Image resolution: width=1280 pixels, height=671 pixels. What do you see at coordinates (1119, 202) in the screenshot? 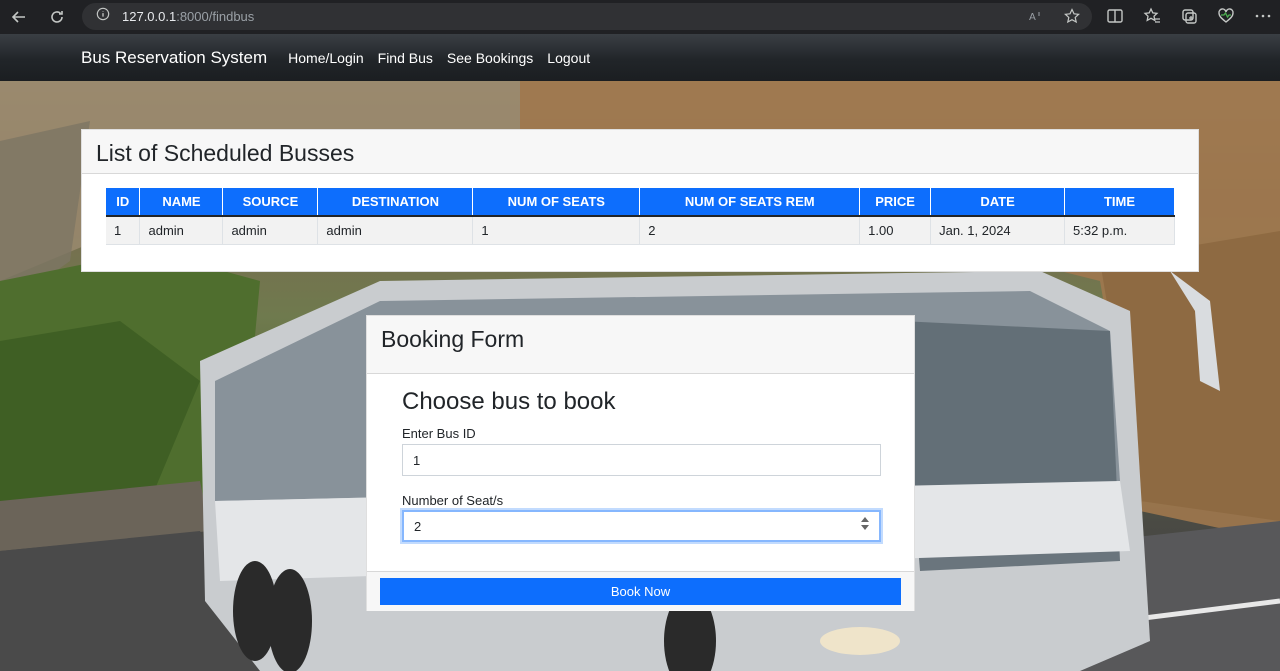
I see `column-header-time: TIME` at bounding box center [1119, 202].